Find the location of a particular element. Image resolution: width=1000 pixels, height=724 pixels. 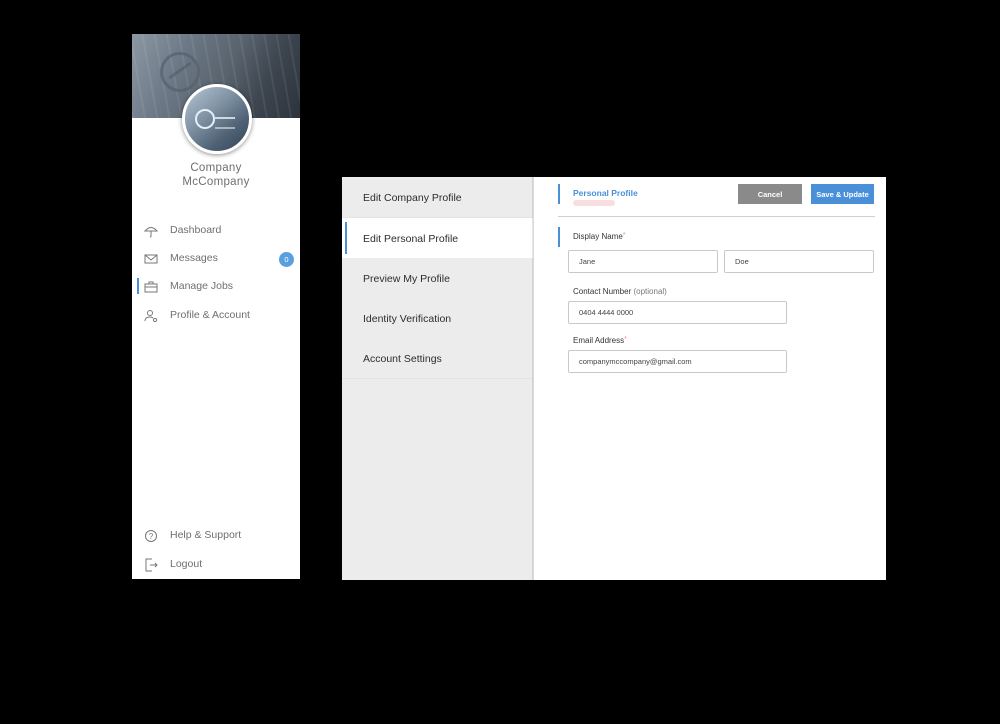

display-name-accent-bar is located at coordinates (559, 237).